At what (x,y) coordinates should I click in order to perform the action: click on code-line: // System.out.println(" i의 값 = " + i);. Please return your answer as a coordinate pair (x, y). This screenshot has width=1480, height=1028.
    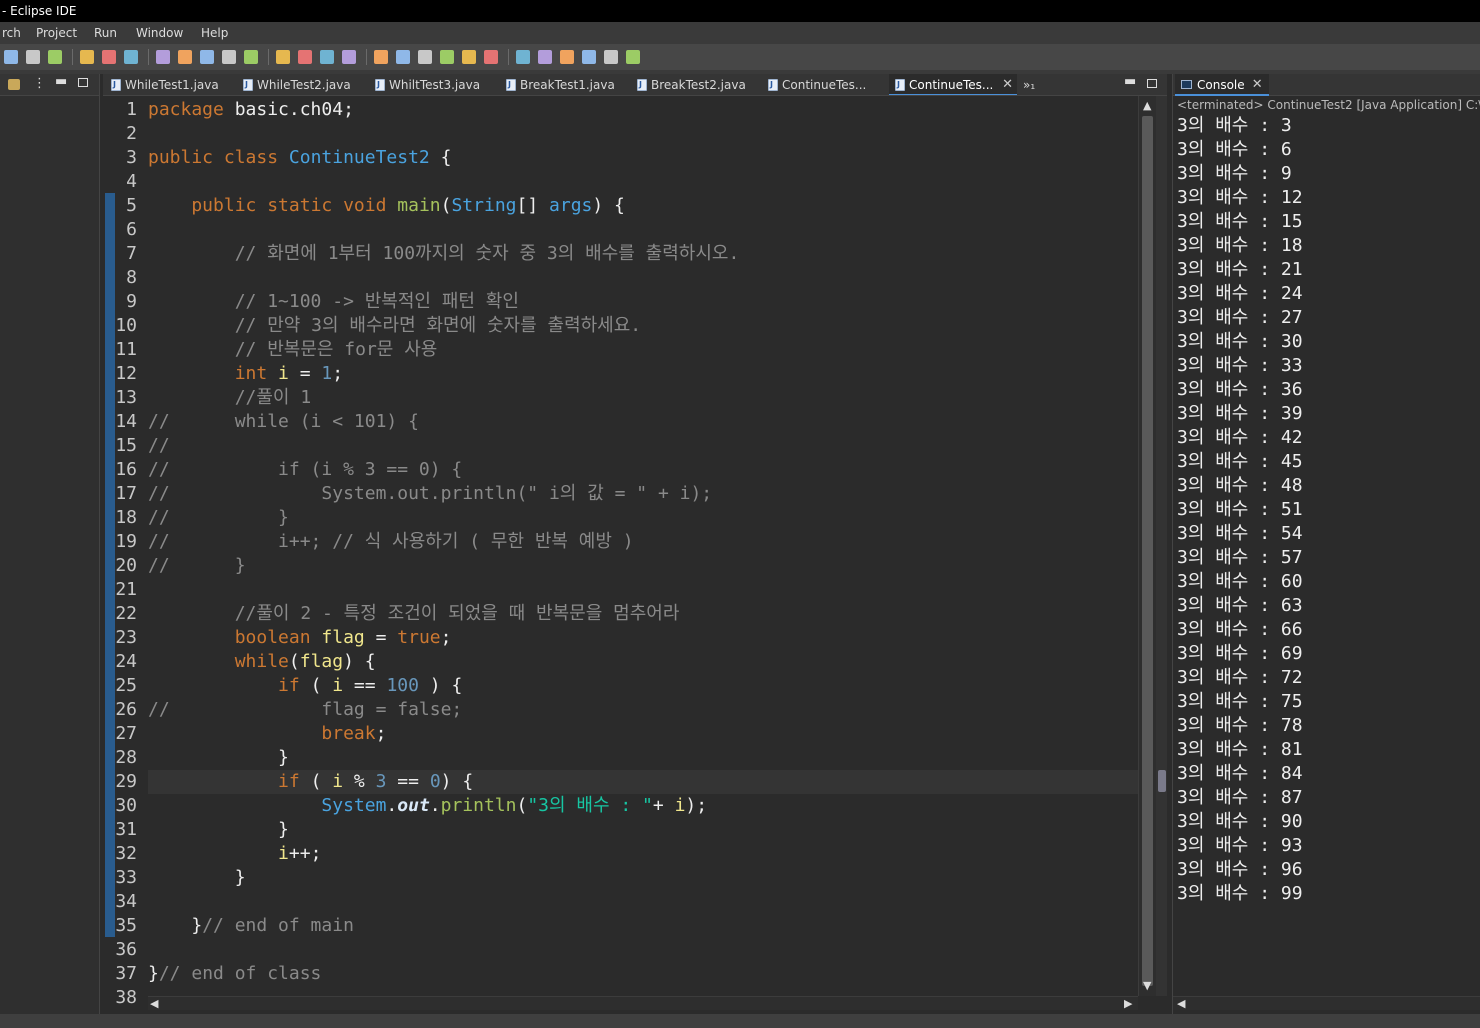
    Looking at the image, I should click on (430, 494).